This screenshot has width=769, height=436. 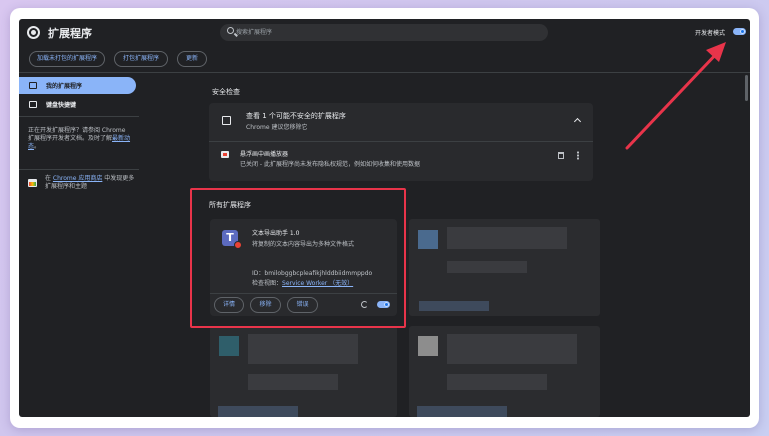 What do you see at coordinates (77, 134) in the screenshot?
I see `dev-docs-prefix: 正在开发扩展程序？请参阅 Chrome 扩展程序开发者文档。及时了解` at bounding box center [77, 134].